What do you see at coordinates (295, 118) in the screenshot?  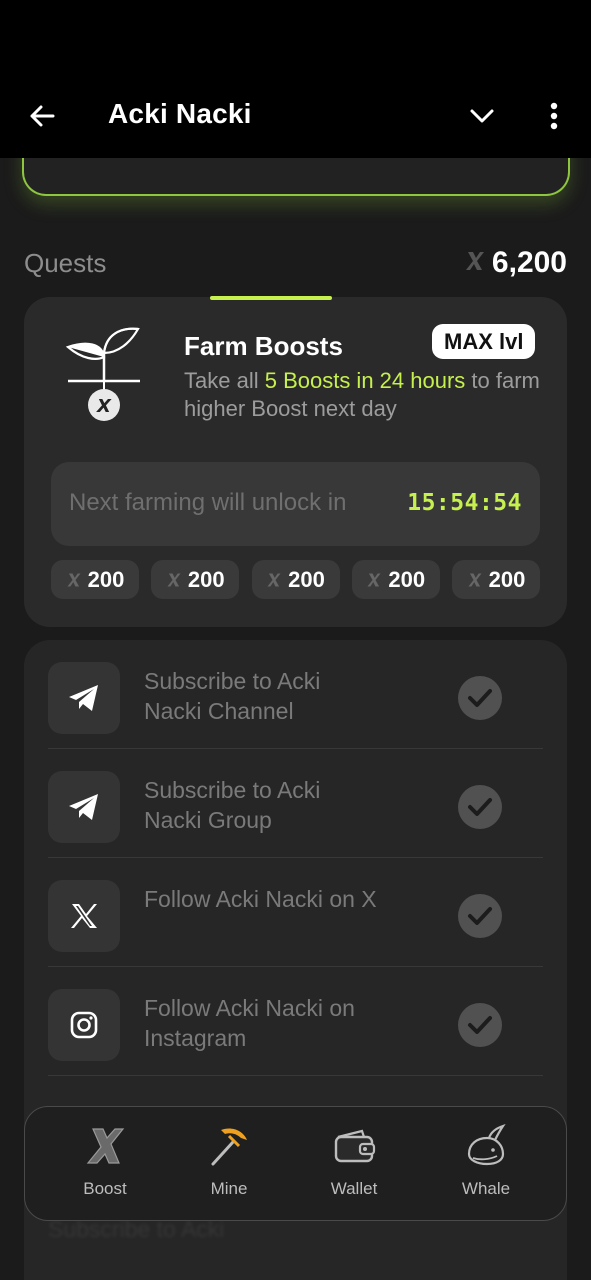 I see `app-header: Acki Nacki` at bounding box center [295, 118].